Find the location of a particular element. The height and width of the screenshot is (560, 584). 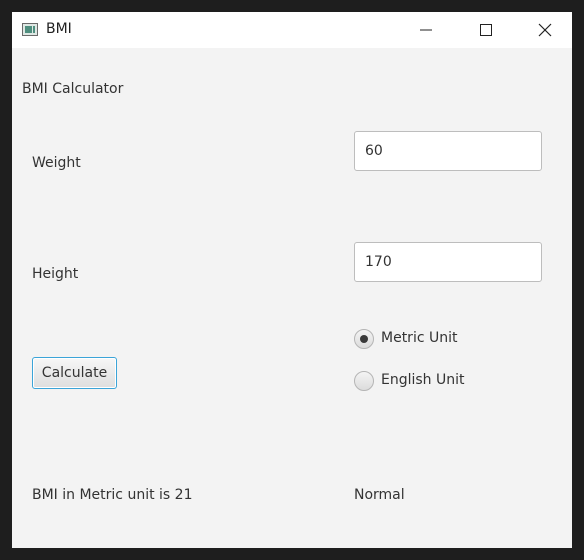

english-unit-label: English Unit is located at coordinates (423, 380).